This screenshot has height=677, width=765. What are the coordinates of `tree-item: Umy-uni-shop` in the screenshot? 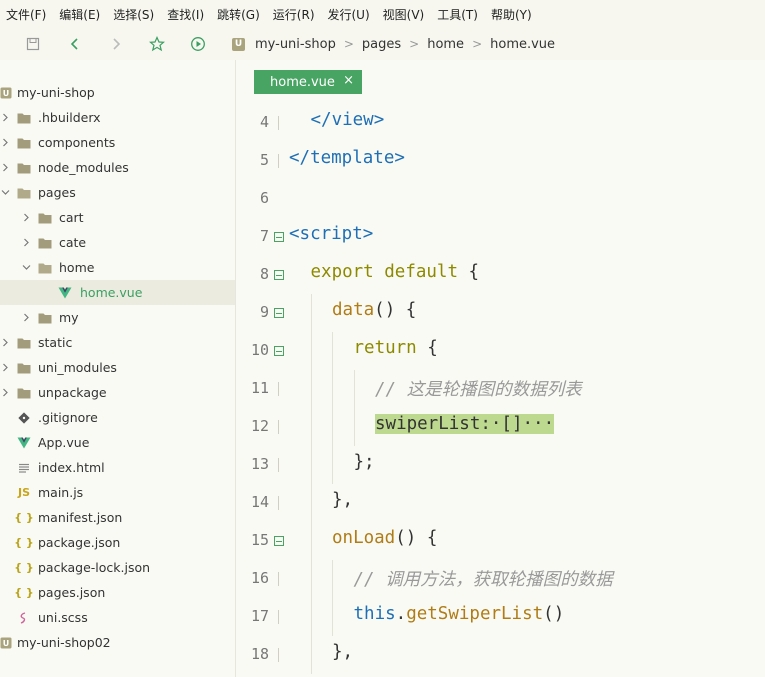 It's located at (117, 92).